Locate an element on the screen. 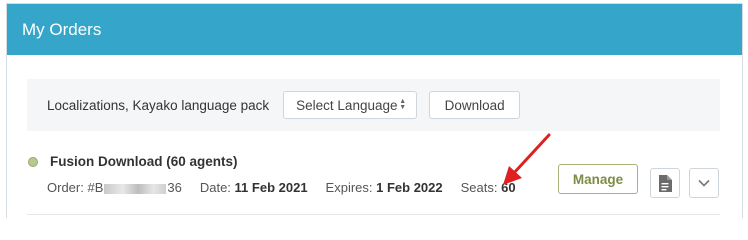  redacted-order-id is located at coordinates (135, 188).